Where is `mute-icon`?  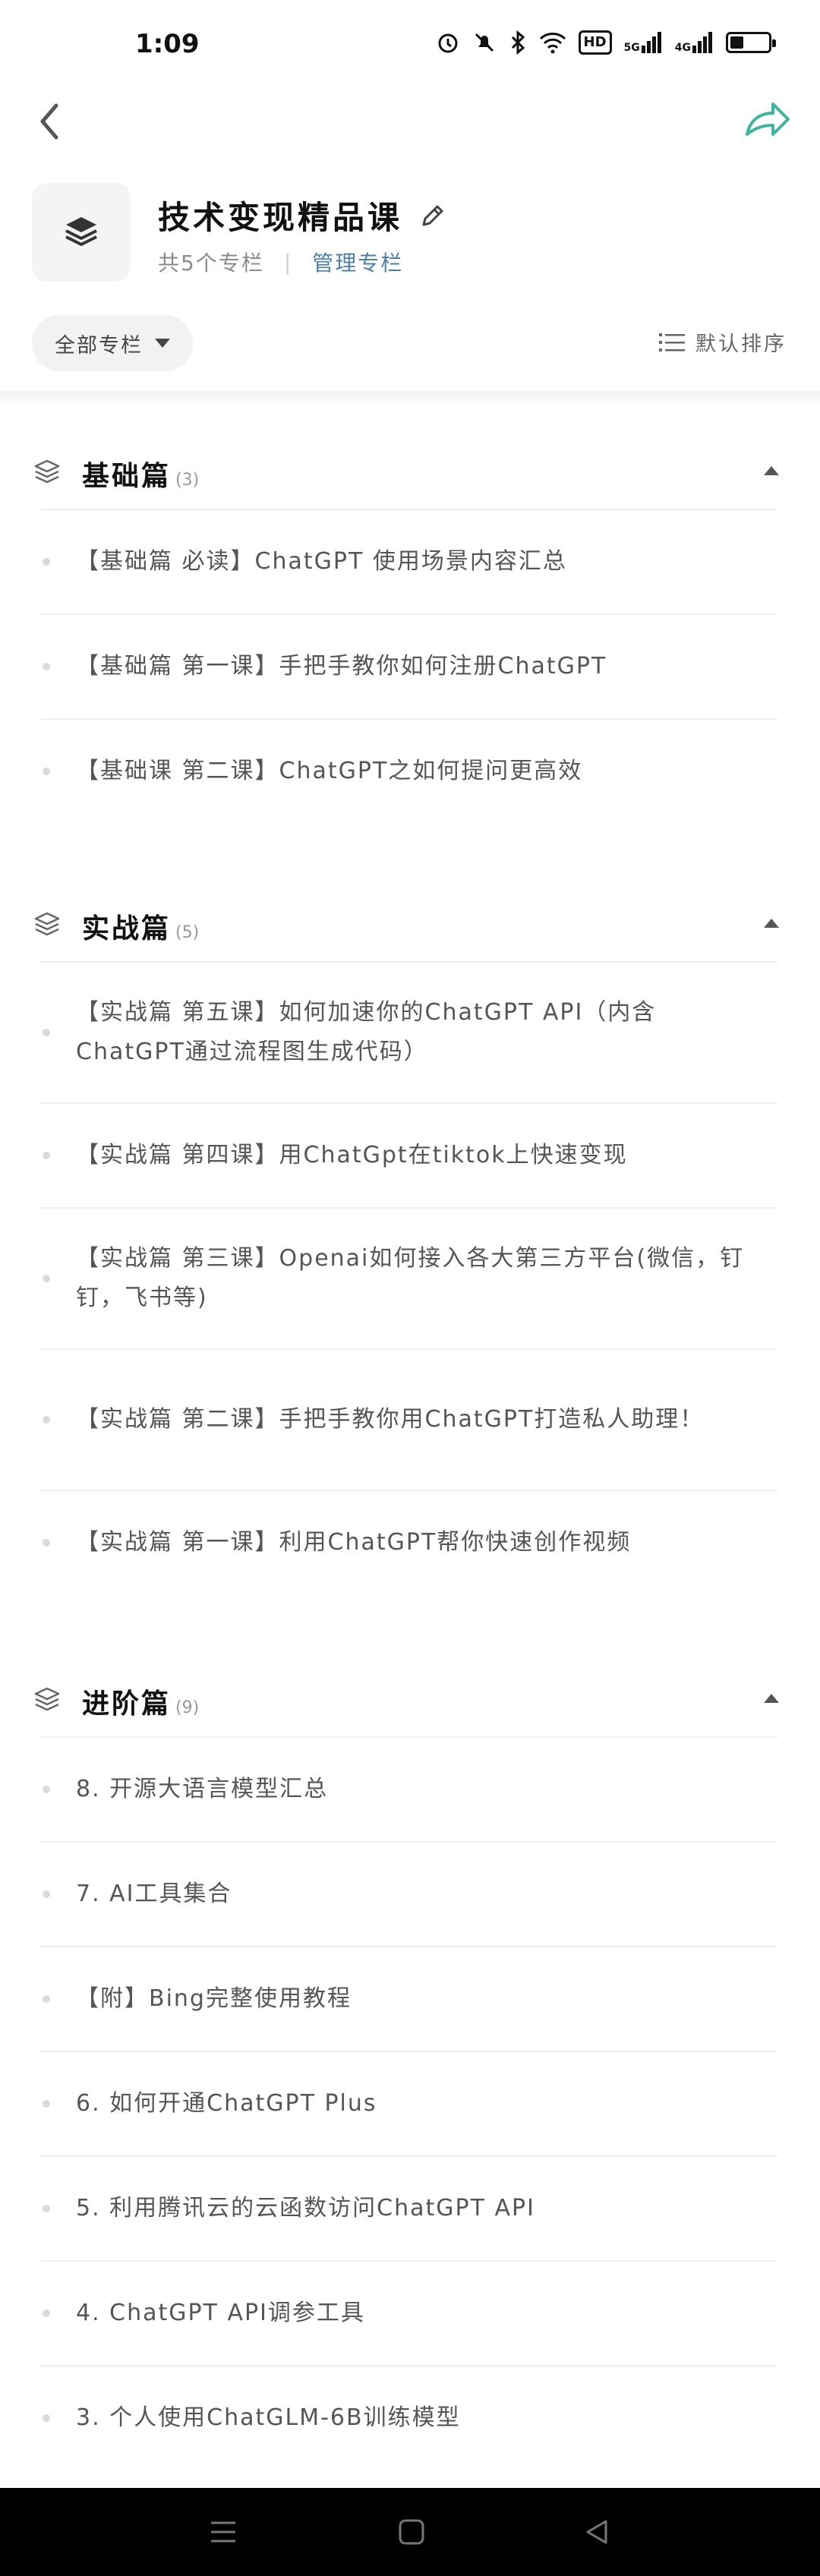 mute-icon is located at coordinates (484, 42).